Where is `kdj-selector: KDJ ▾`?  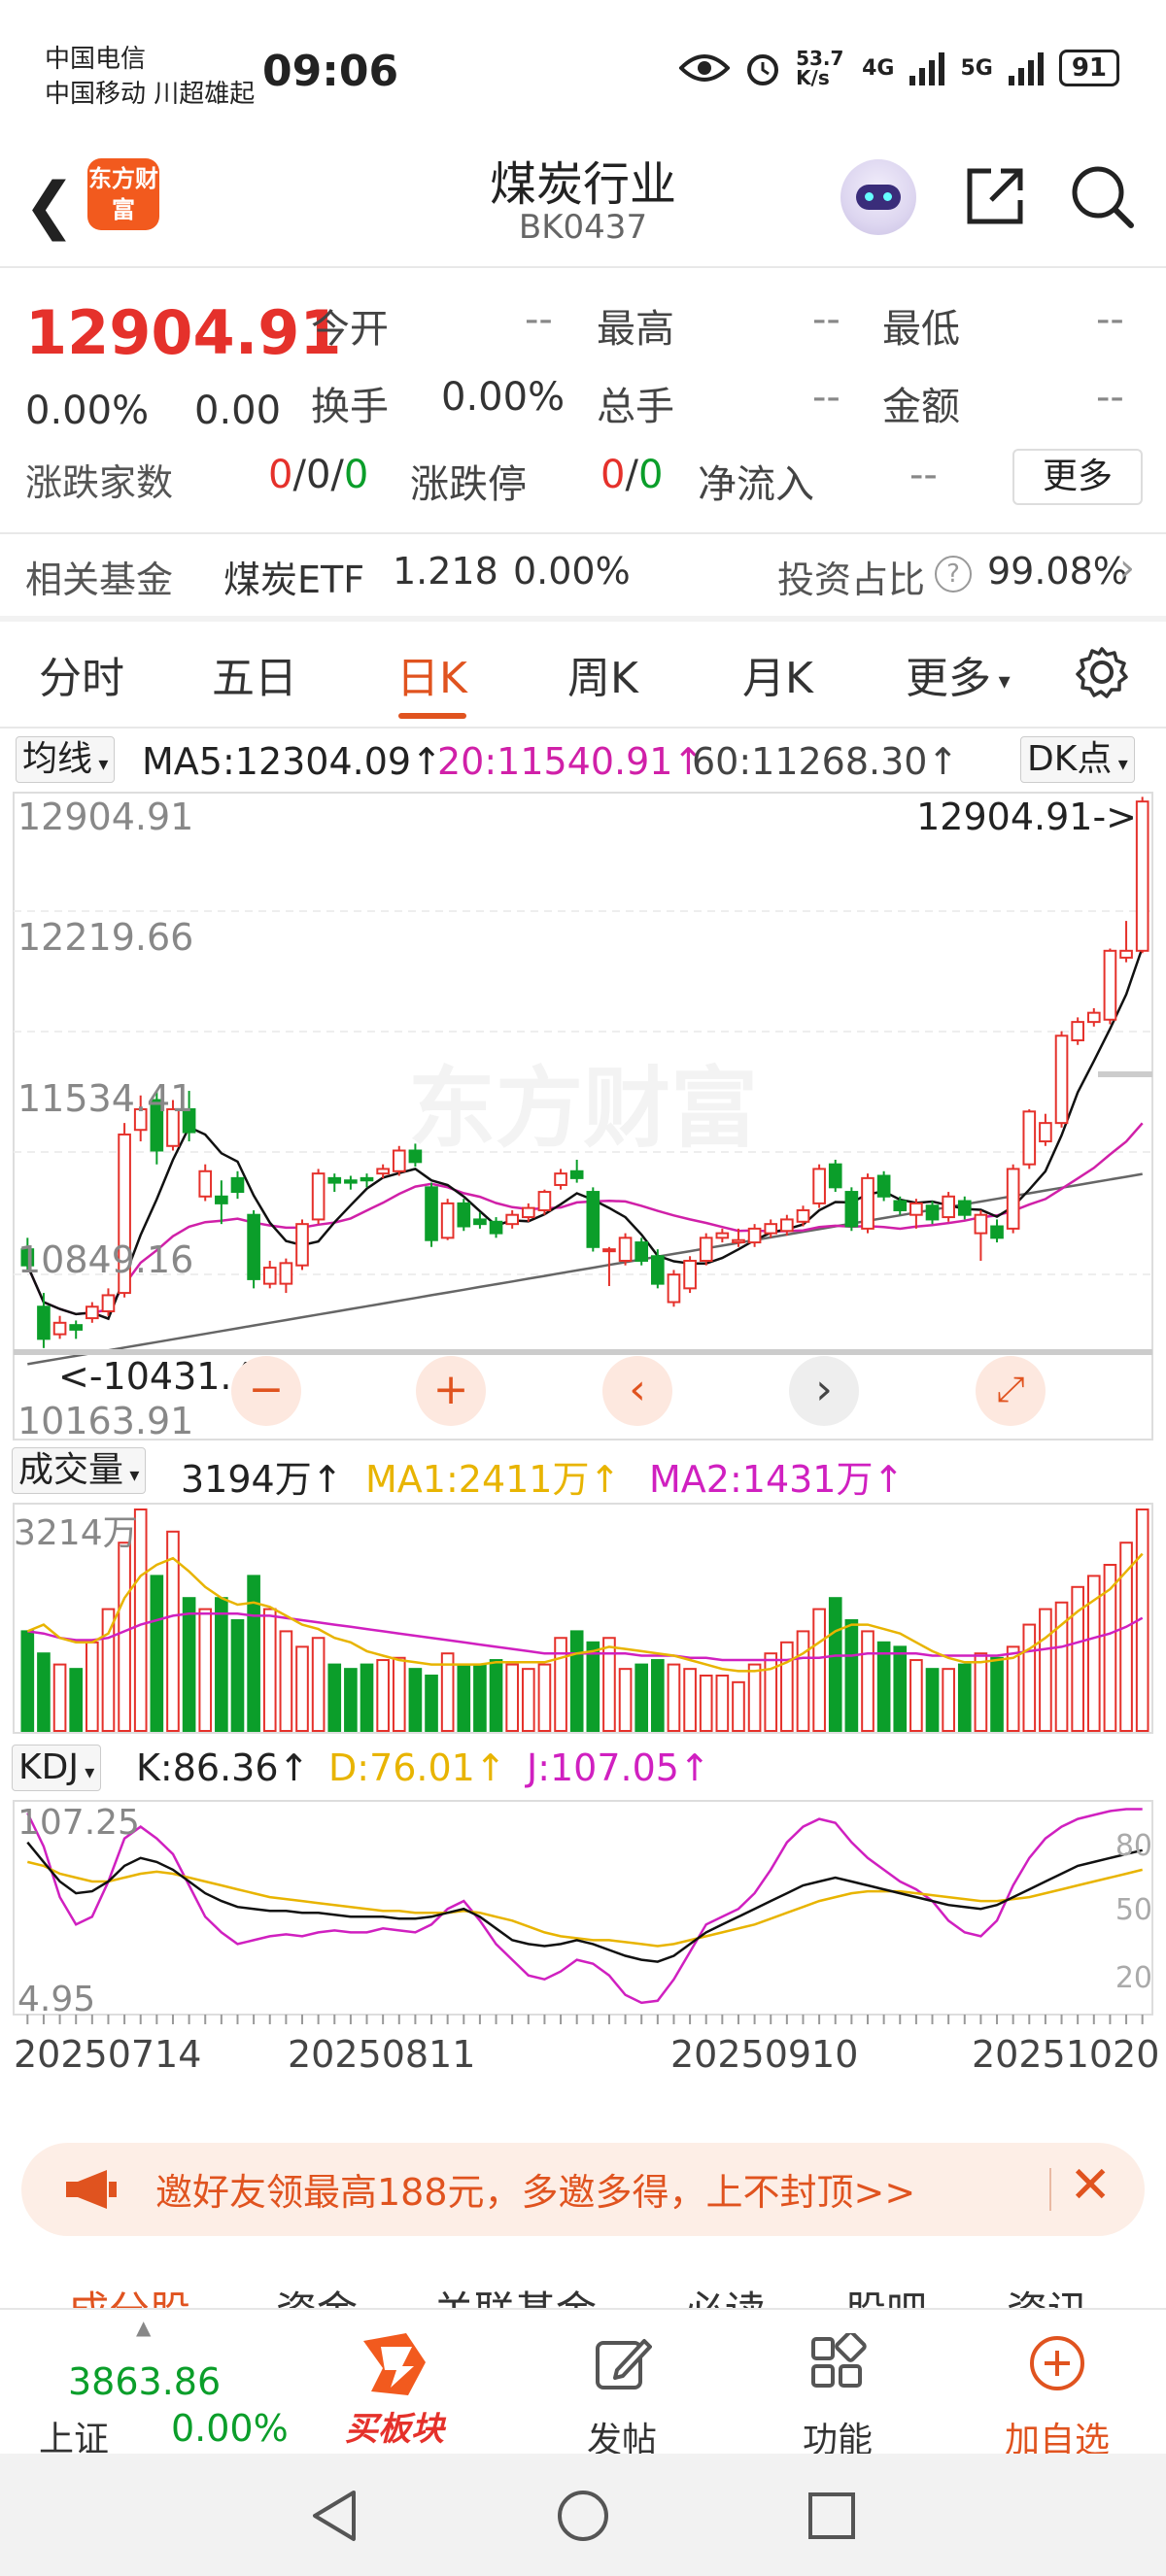 kdj-selector: KDJ ▾ is located at coordinates (57, 1768).